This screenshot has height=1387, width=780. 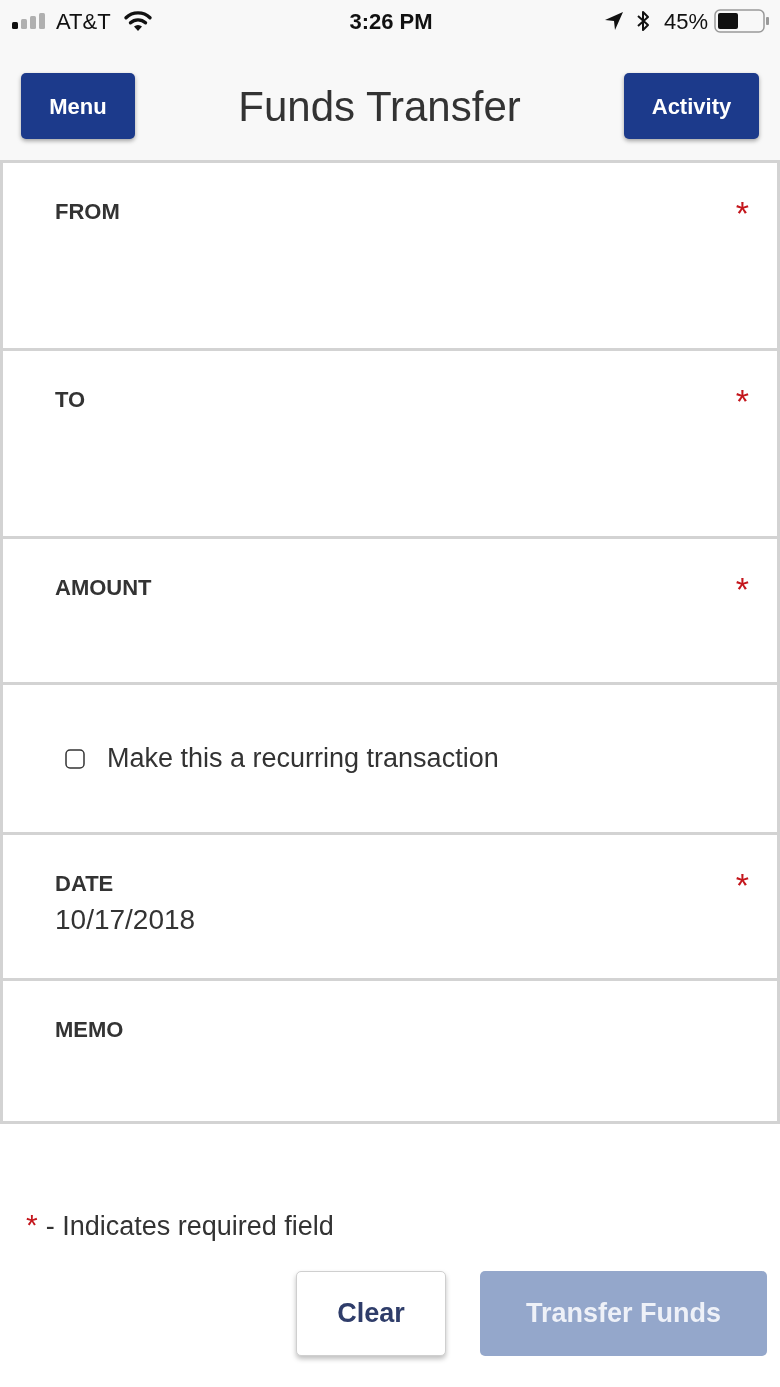 I want to click on input-field: AMOUNT *, so click(x=390, y=609).